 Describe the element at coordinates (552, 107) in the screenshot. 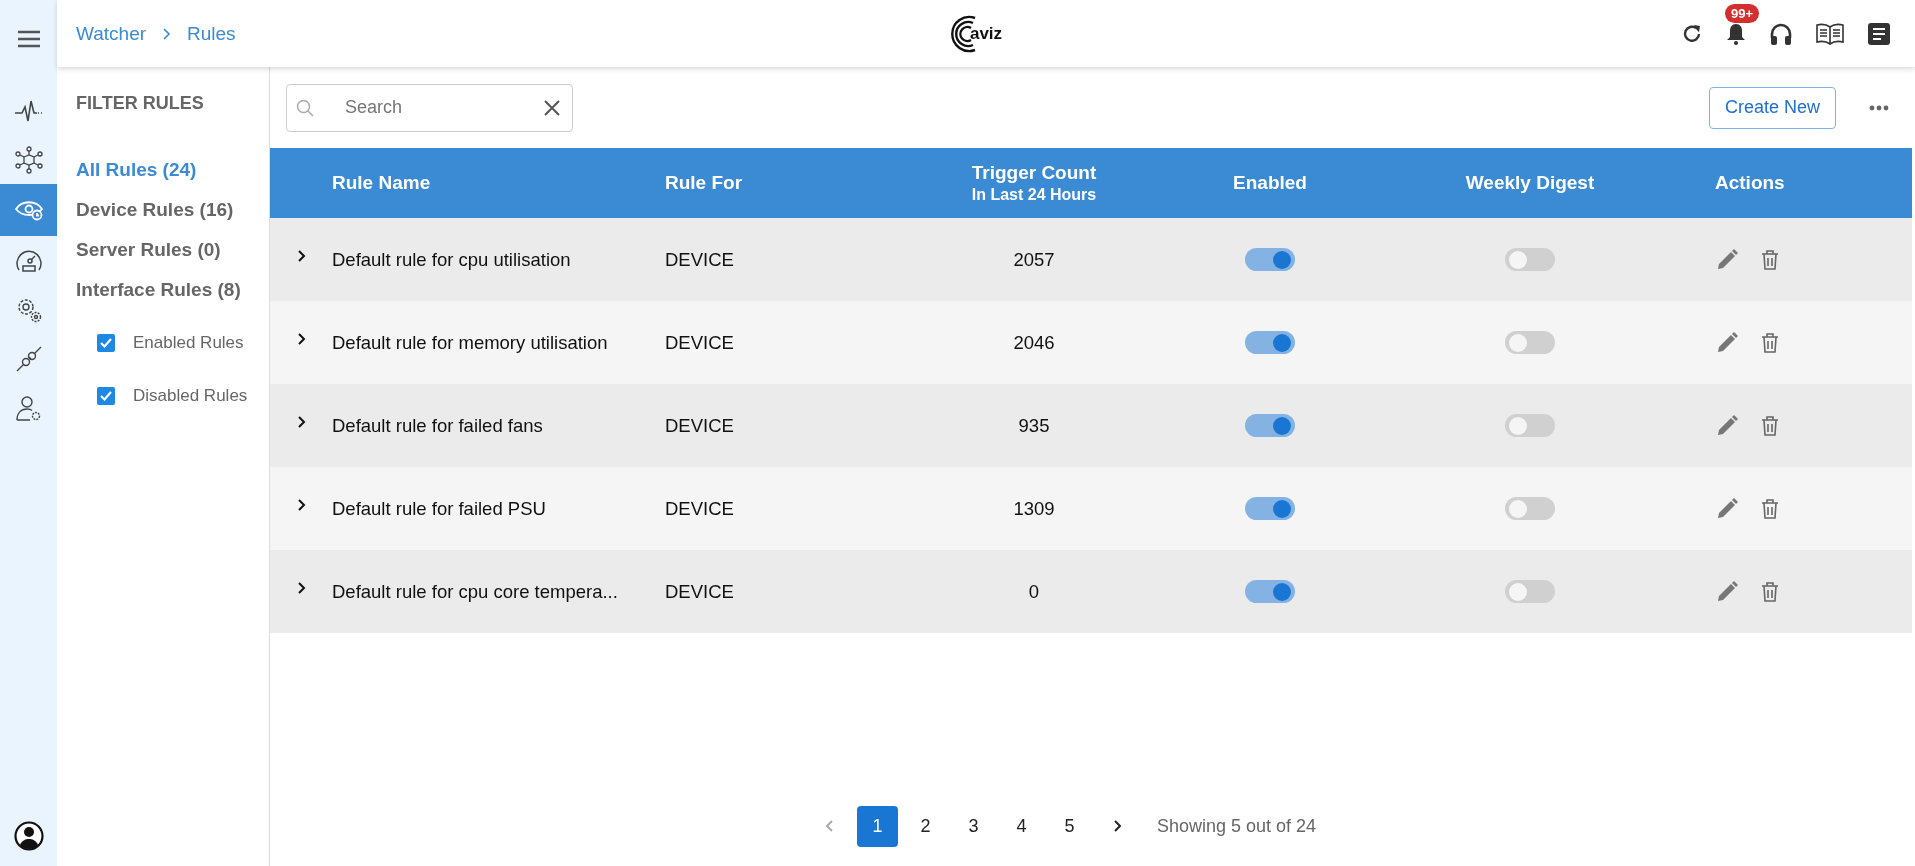

I see `clear-icon` at that location.